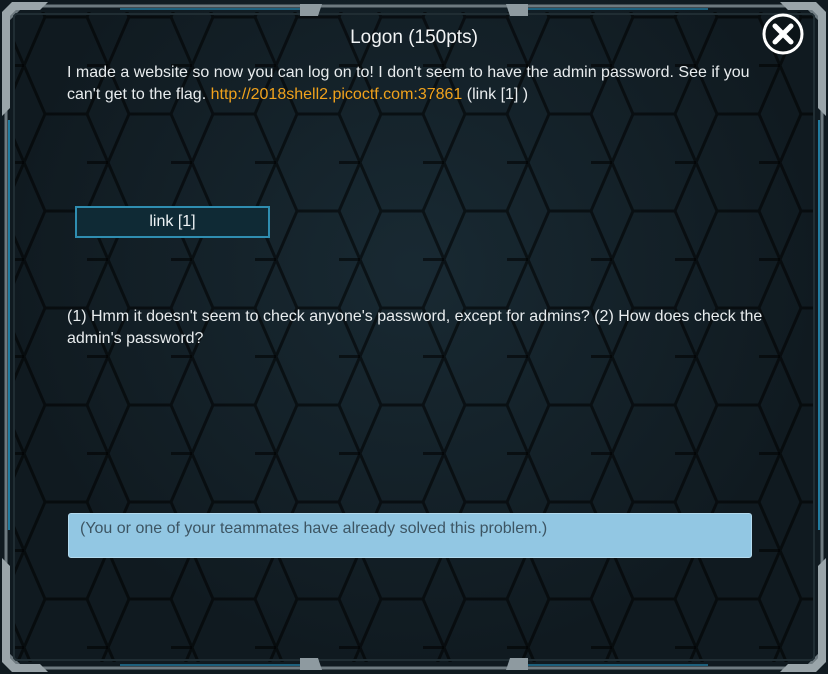 The height and width of the screenshot is (674, 828). I want to click on link-1-button: link [1], so click(172, 222).